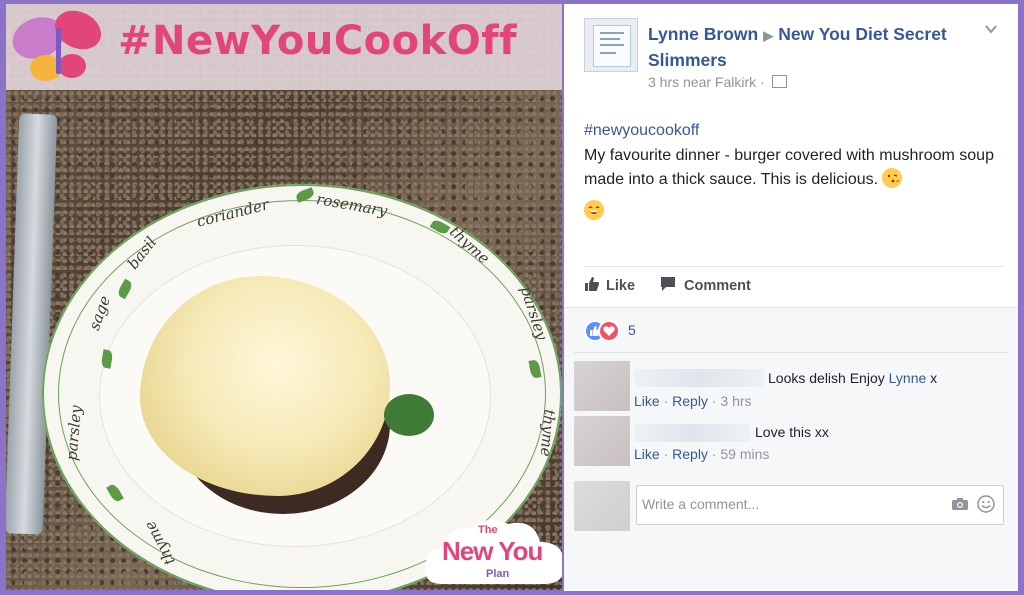  What do you see at coordinates (991, 29) in the screenshot?
I see `chevron-down-icon` at bounding box center [991, 29].